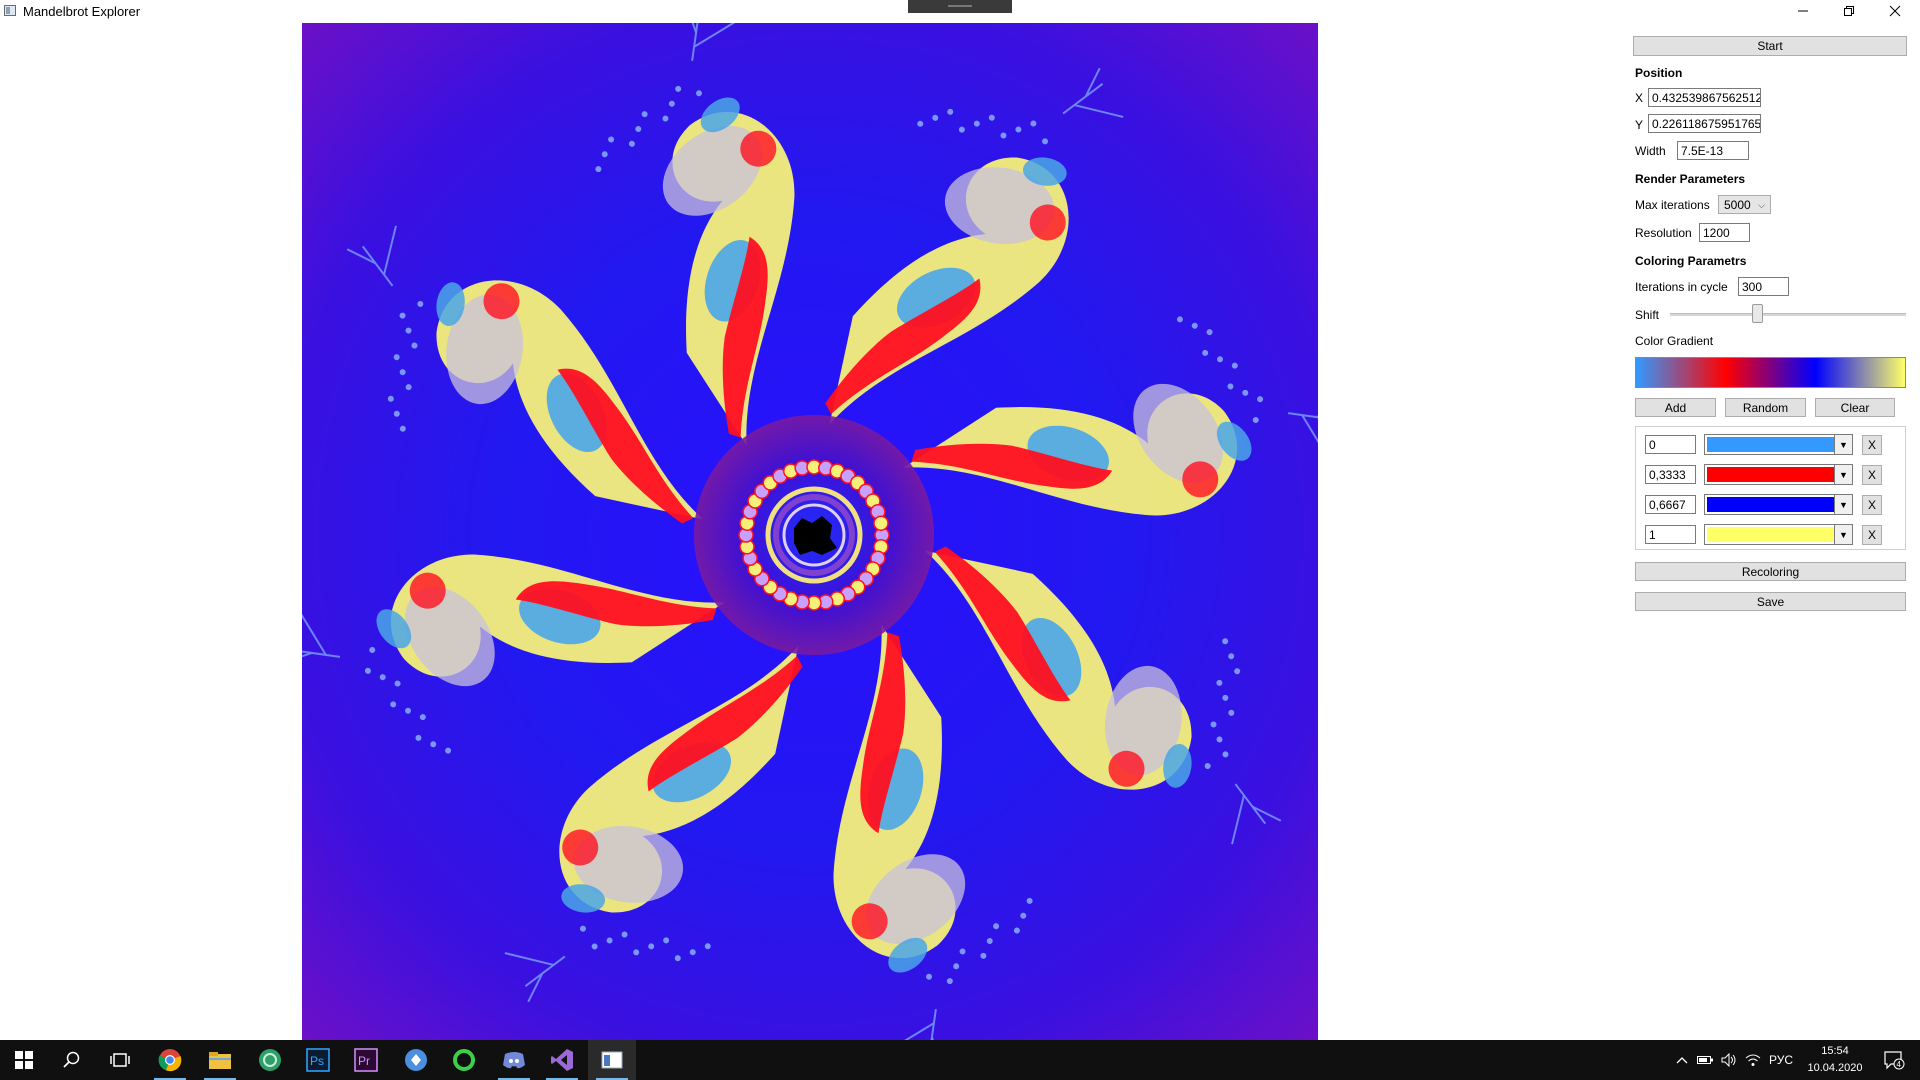 The height and width of the screenshot is (1080, 1920). I want to click on taskbar-visual-studio, so click(562, 1060).